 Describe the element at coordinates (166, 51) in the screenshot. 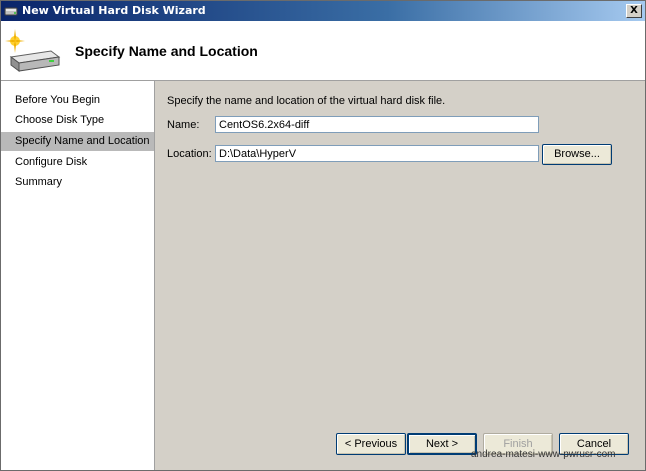

I see `page-title: Specify Name and Location` at that location.